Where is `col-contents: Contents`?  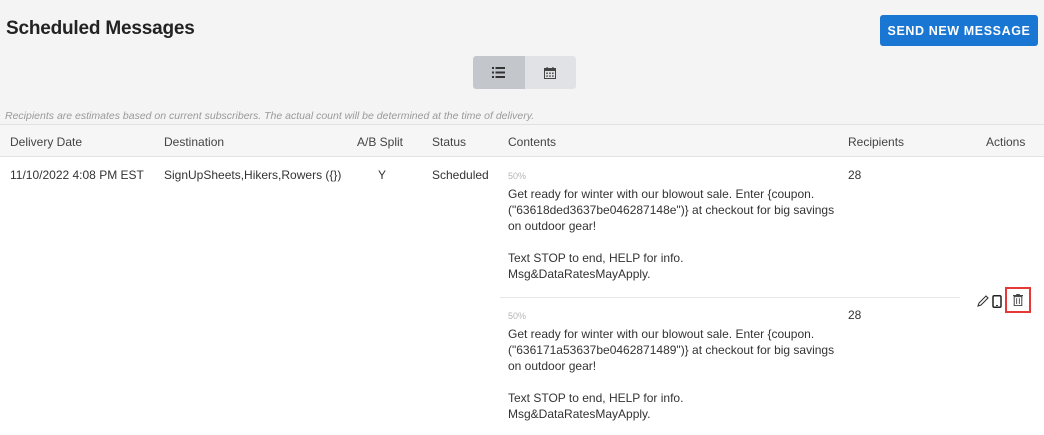 col-contents: Contents is located at coordinates (532, 142).